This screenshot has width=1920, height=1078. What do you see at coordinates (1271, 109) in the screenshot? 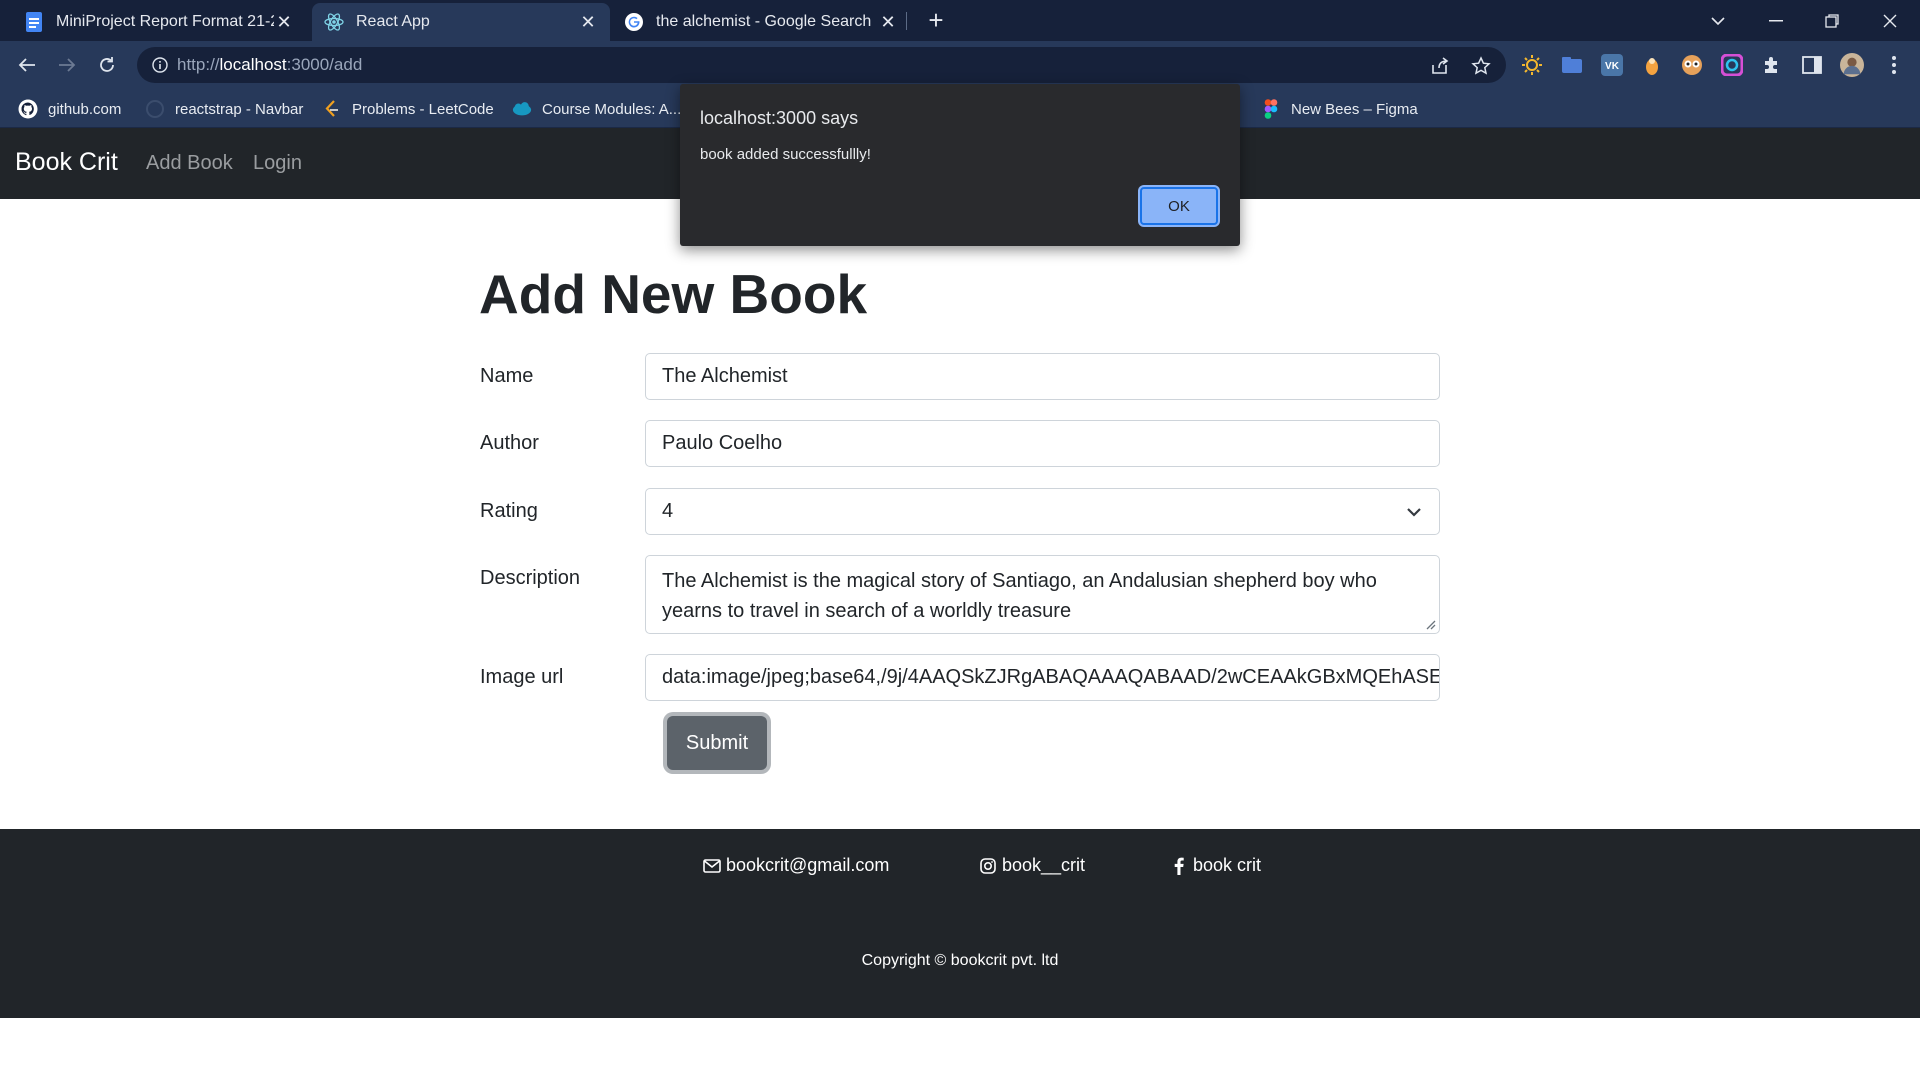
I see `figma-icon` at bounding box center [1271, 109].